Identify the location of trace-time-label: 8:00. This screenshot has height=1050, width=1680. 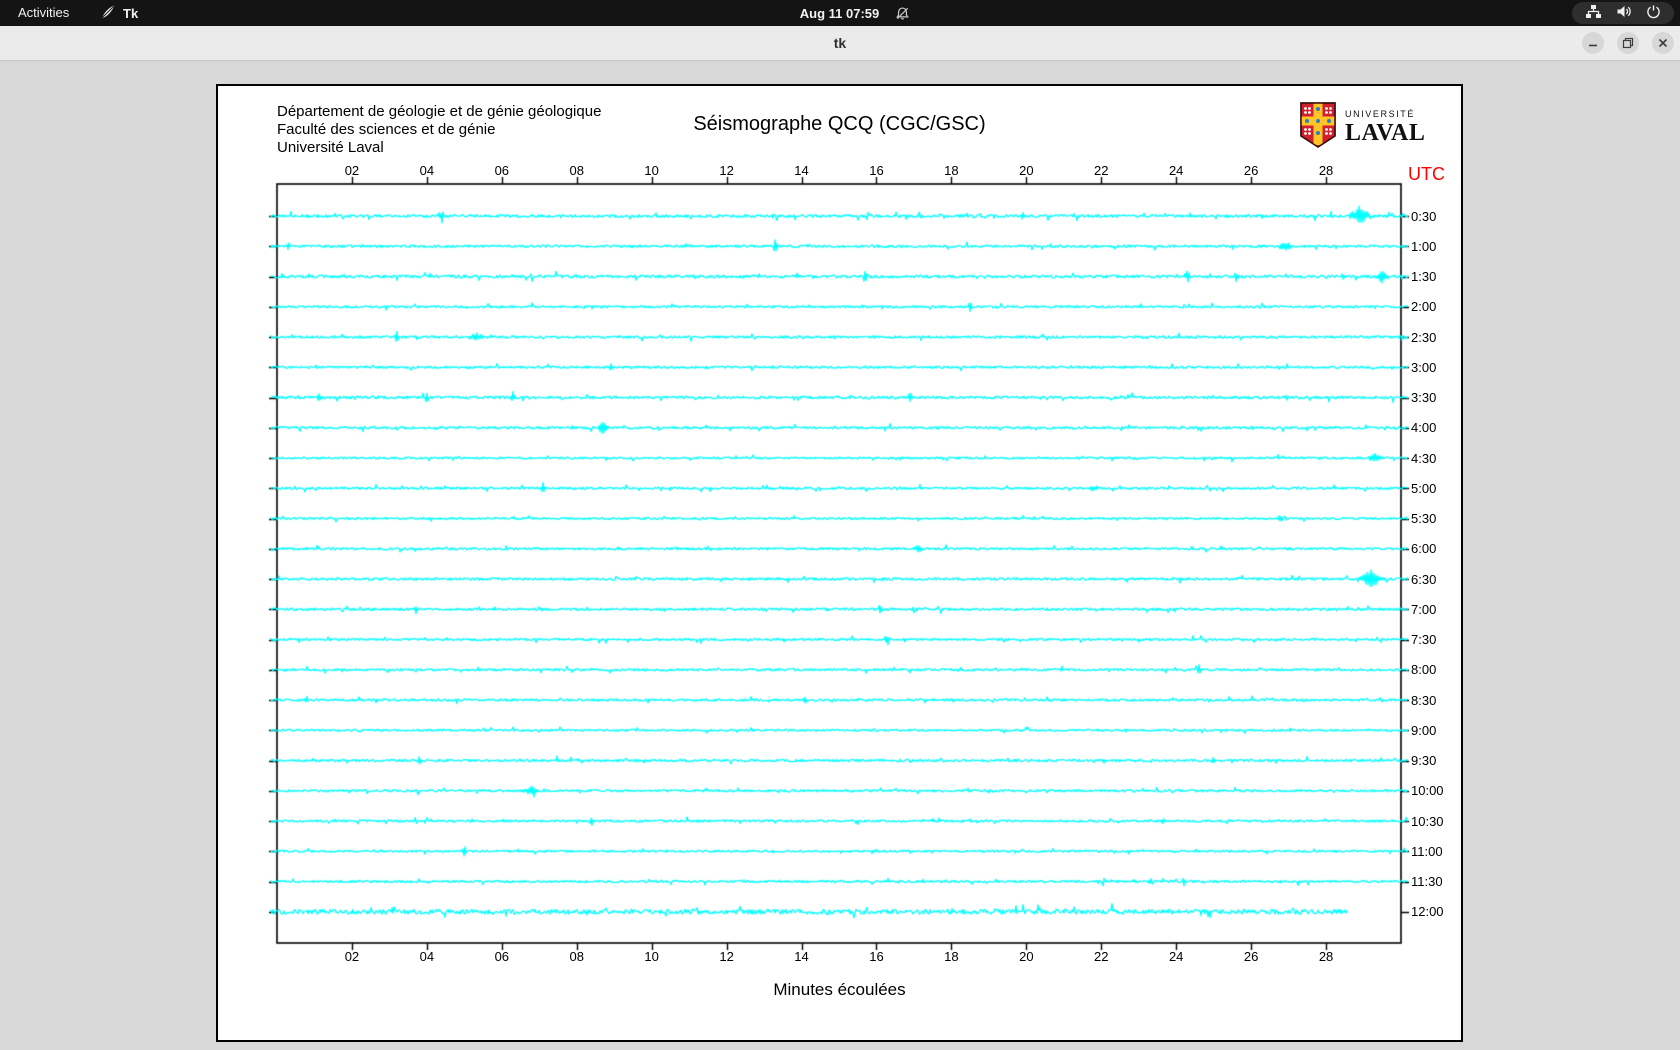
(1424, 670).